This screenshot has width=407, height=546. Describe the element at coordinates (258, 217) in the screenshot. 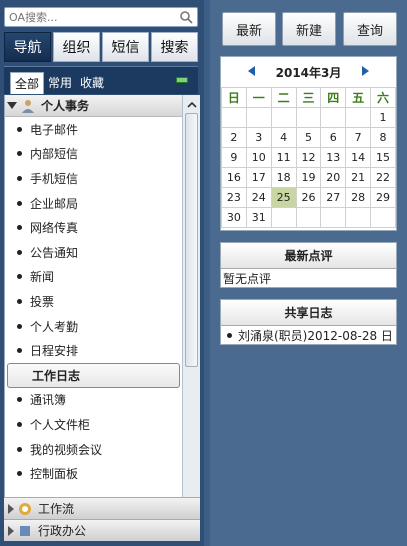

I see `calendar-day: 31` at that location.